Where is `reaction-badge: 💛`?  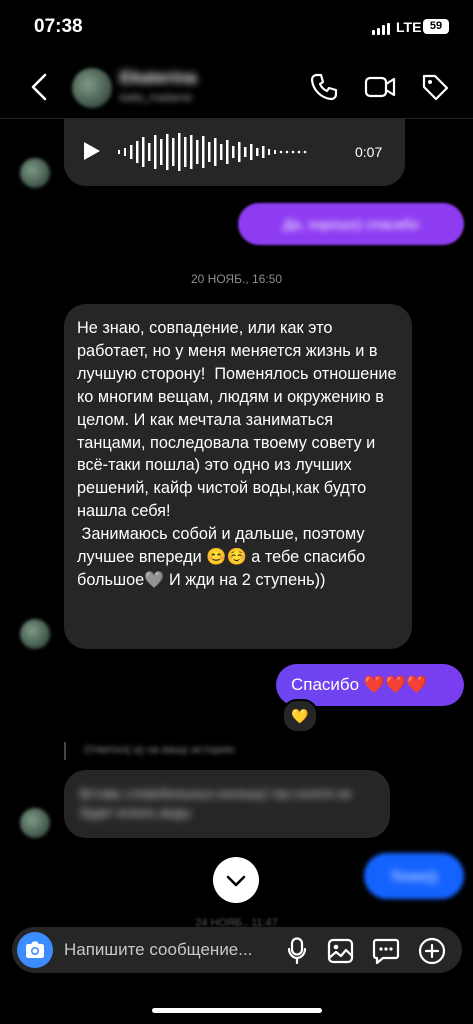
reaction-badge: 💛 is located at coordinates (300, 716).